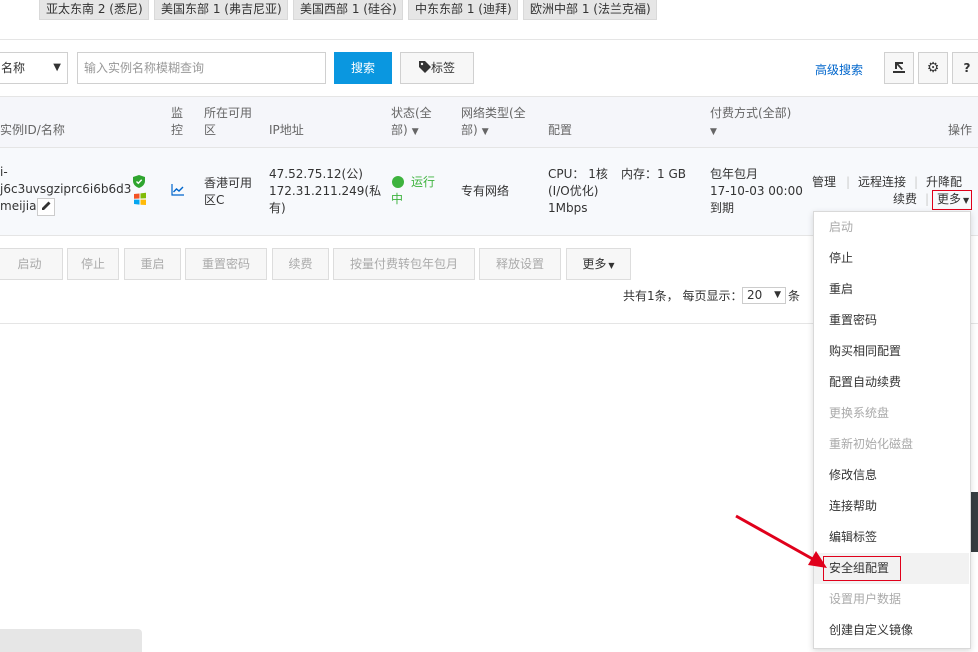 Image resolution: width=978 pixels, height=652 pixels. I want to click on bulk-more-button: 更多 ▼, so click(598, 264).